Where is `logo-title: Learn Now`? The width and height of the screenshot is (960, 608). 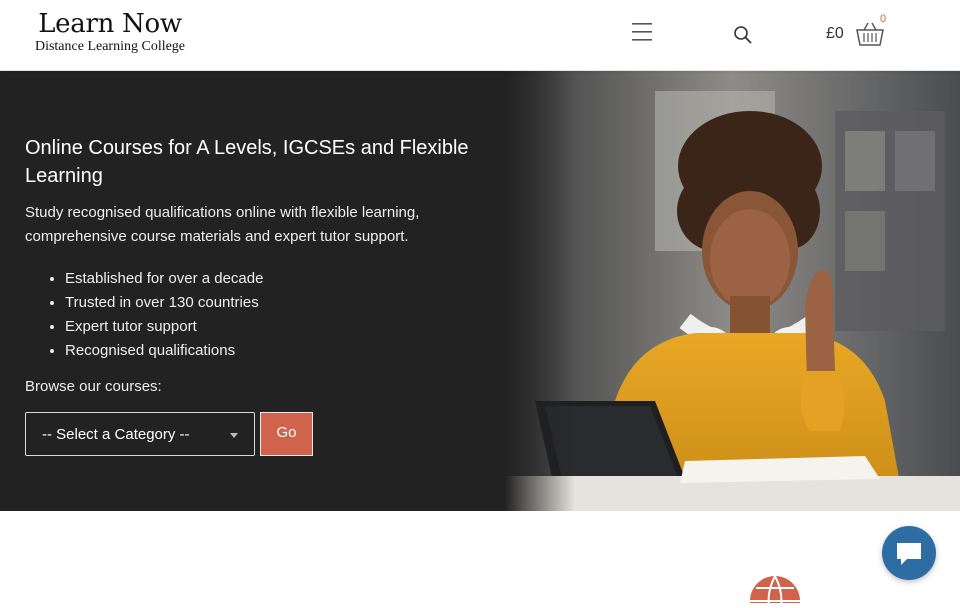
logo-title: Learn Now is located at coordinates (110, 24).